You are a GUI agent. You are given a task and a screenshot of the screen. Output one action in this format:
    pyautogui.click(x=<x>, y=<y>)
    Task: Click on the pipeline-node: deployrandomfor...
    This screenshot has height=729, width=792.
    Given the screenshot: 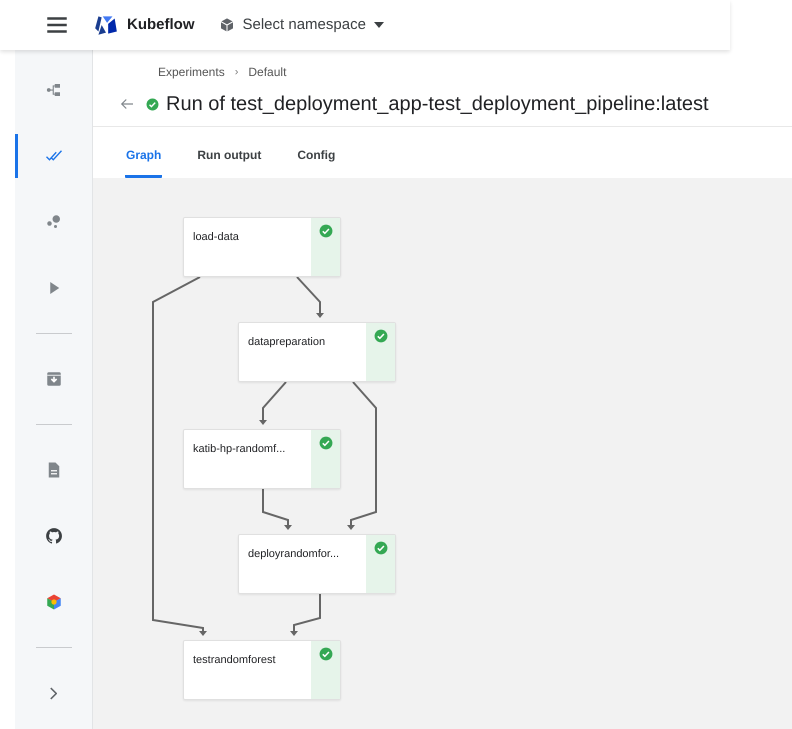 What is the action you would take?
    pyautogui.click(x=317, y=564)
    